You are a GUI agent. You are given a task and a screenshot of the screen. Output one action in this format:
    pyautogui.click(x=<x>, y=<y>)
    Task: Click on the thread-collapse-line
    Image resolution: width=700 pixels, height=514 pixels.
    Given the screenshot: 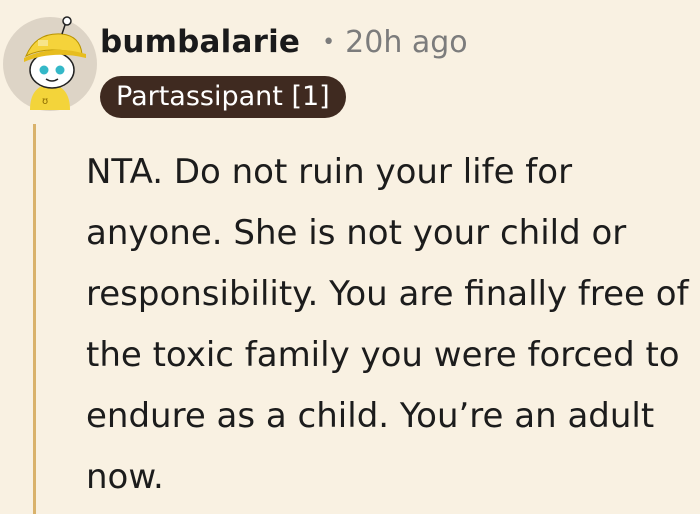 What is the action you would take?
    pyautogui.click(x=34, y=319)
    